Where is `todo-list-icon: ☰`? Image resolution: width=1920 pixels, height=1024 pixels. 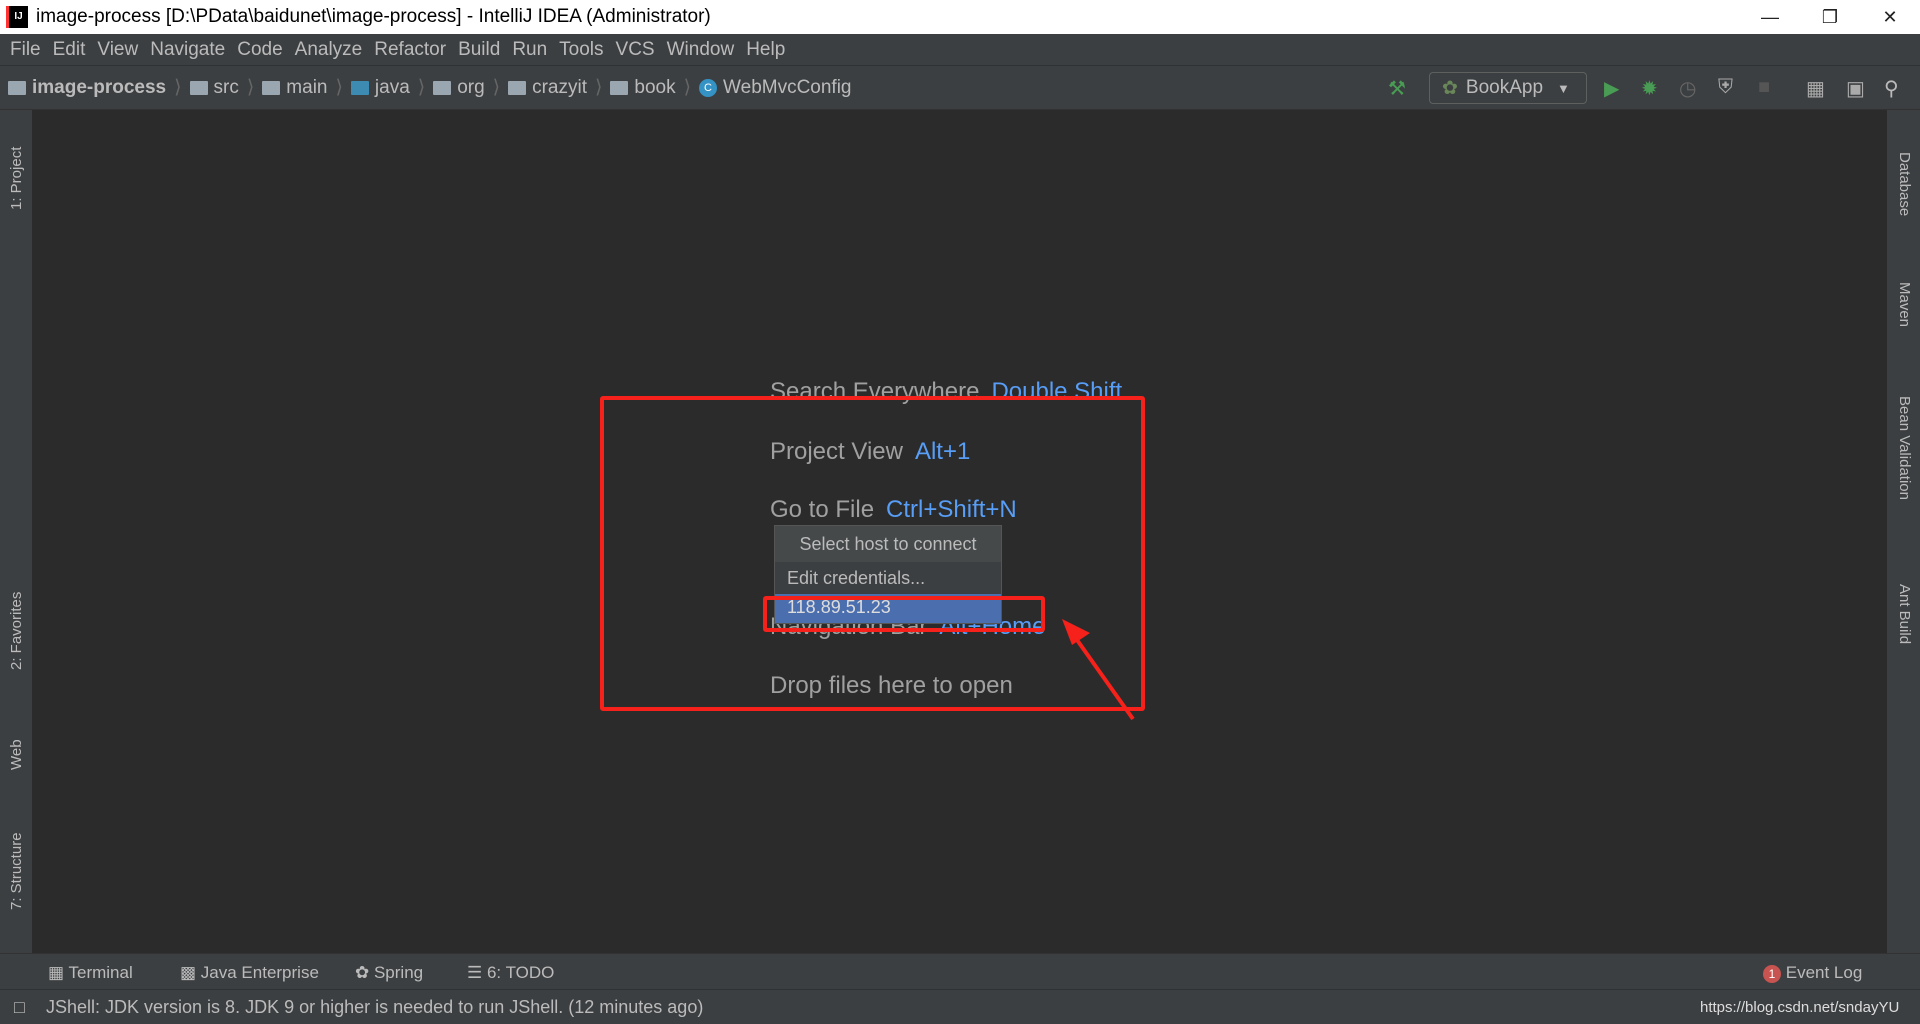
todo-list-icon: ☰ is located at coordinates (477, 972).